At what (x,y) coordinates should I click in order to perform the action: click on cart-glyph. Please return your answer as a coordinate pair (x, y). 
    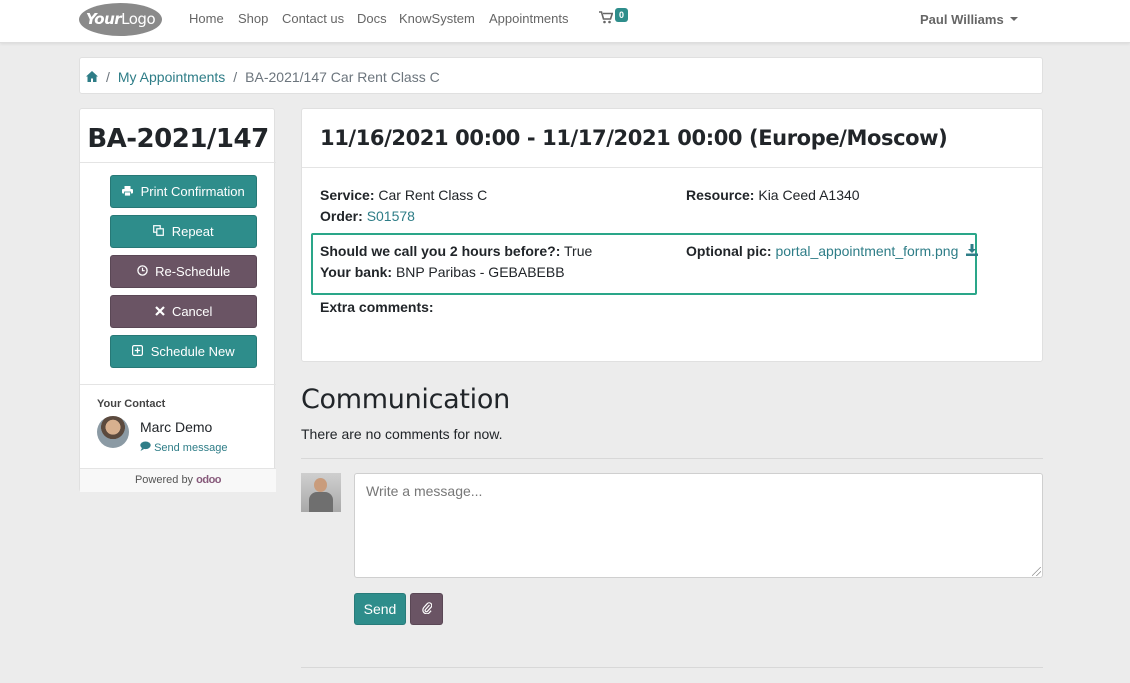
    Looking at the image, I should click on (606, 17).